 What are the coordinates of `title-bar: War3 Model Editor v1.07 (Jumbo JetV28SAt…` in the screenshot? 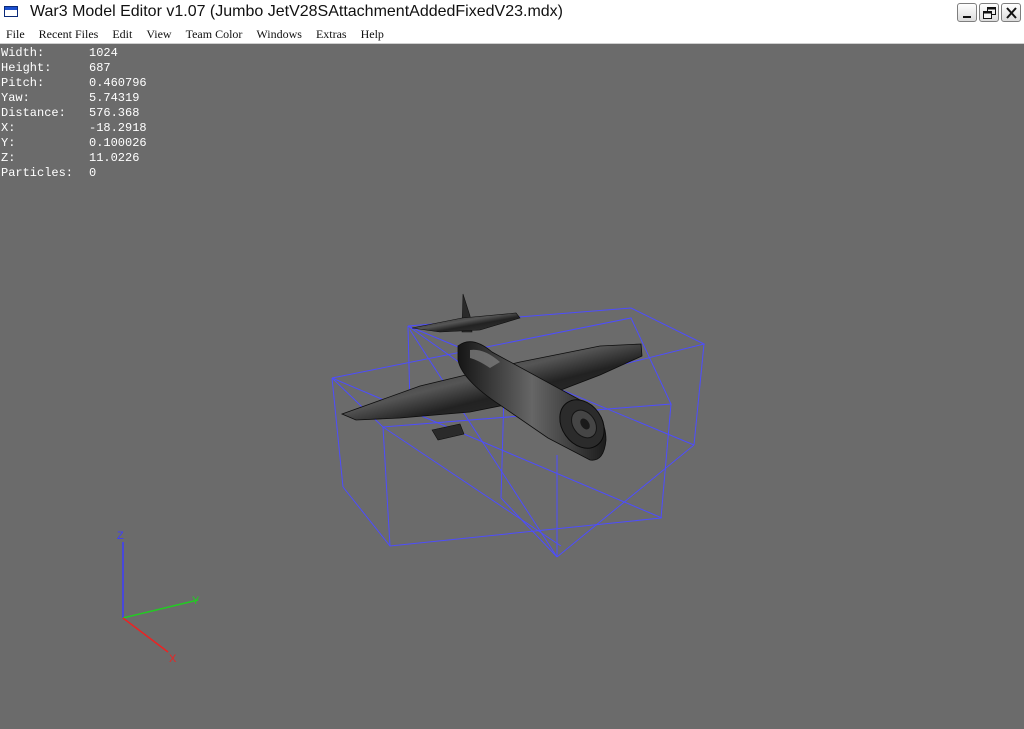 It's located at (512, 13).